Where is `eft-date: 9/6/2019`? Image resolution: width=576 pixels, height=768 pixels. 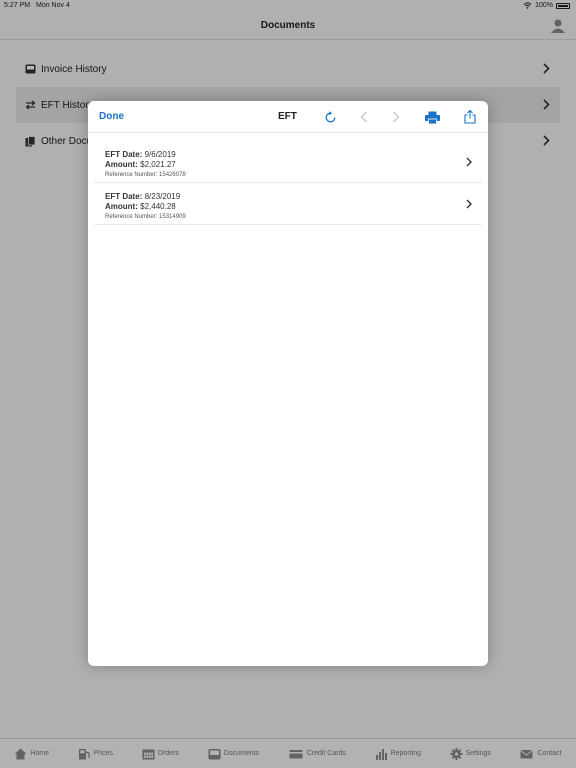
eft-date: 9/6/2019 is located at coordinates (160, 154).